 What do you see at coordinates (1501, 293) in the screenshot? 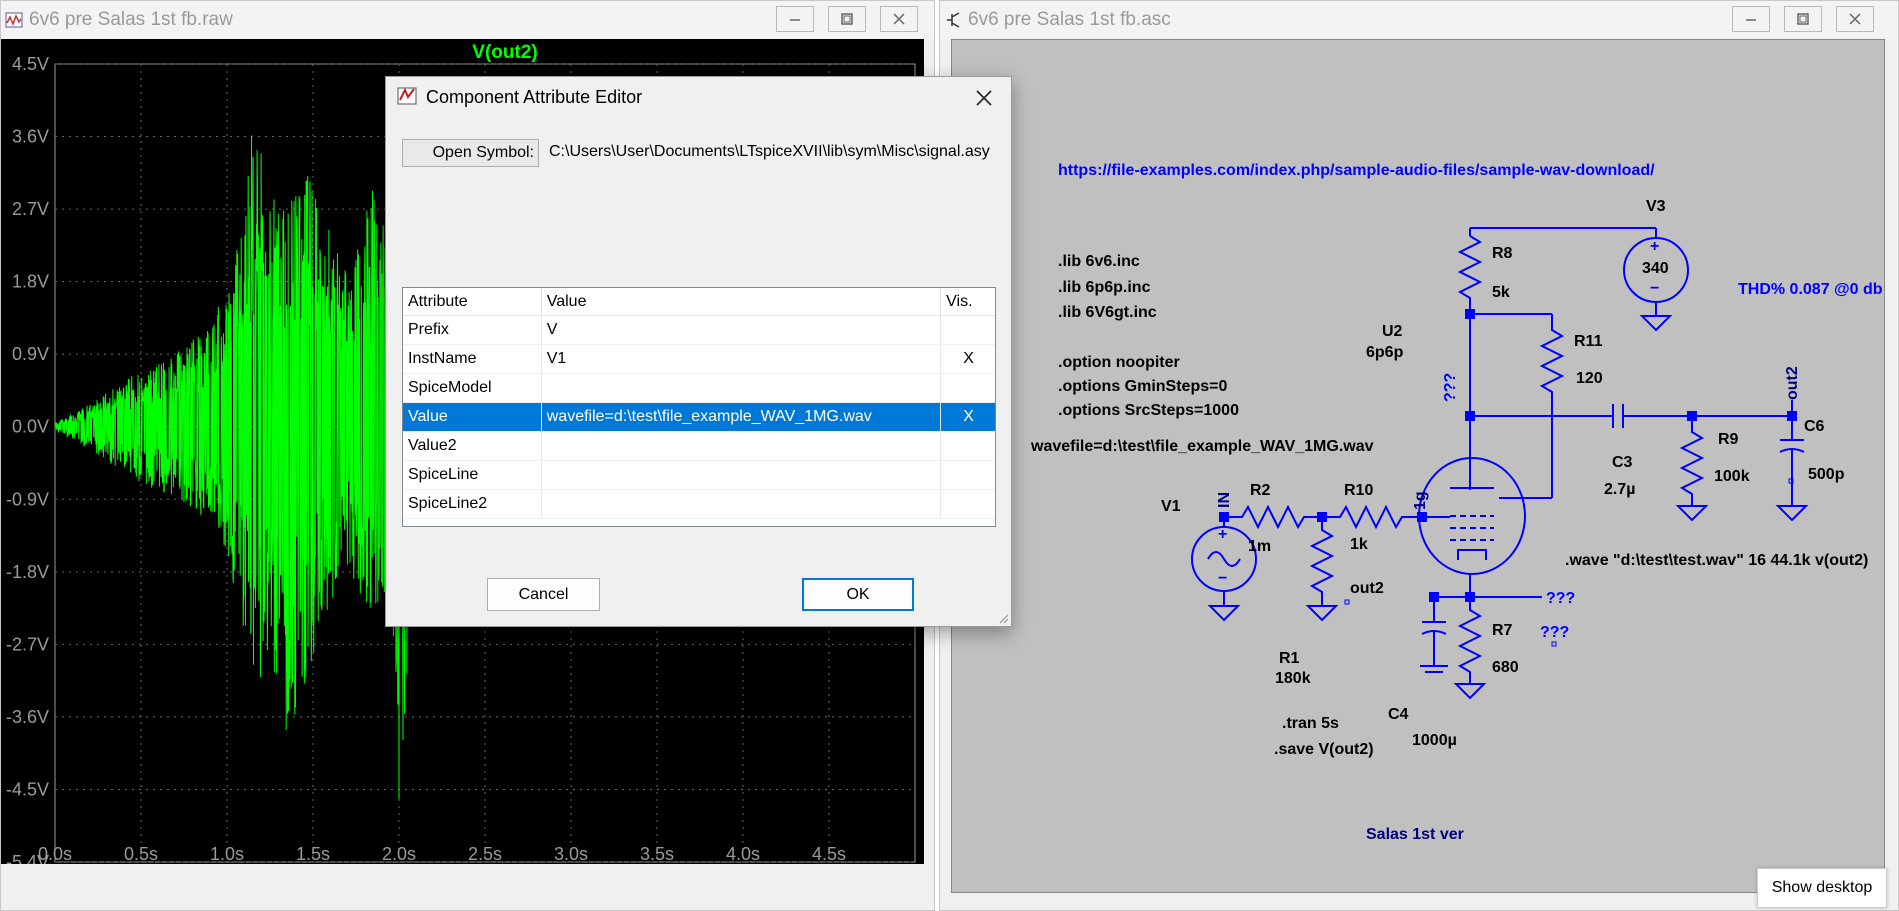
I see `label-r8-value: 5k` at bounding box center [1501, 293].